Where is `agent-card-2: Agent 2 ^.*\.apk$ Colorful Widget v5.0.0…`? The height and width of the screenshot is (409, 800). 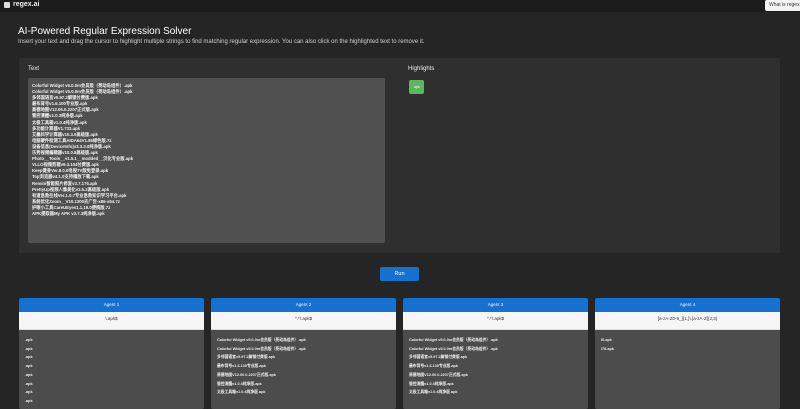 agent-card-2: Agent 2 ^.*\.apk$ Colorful Widget v5.0.0… is located at coordinates (303, 353).